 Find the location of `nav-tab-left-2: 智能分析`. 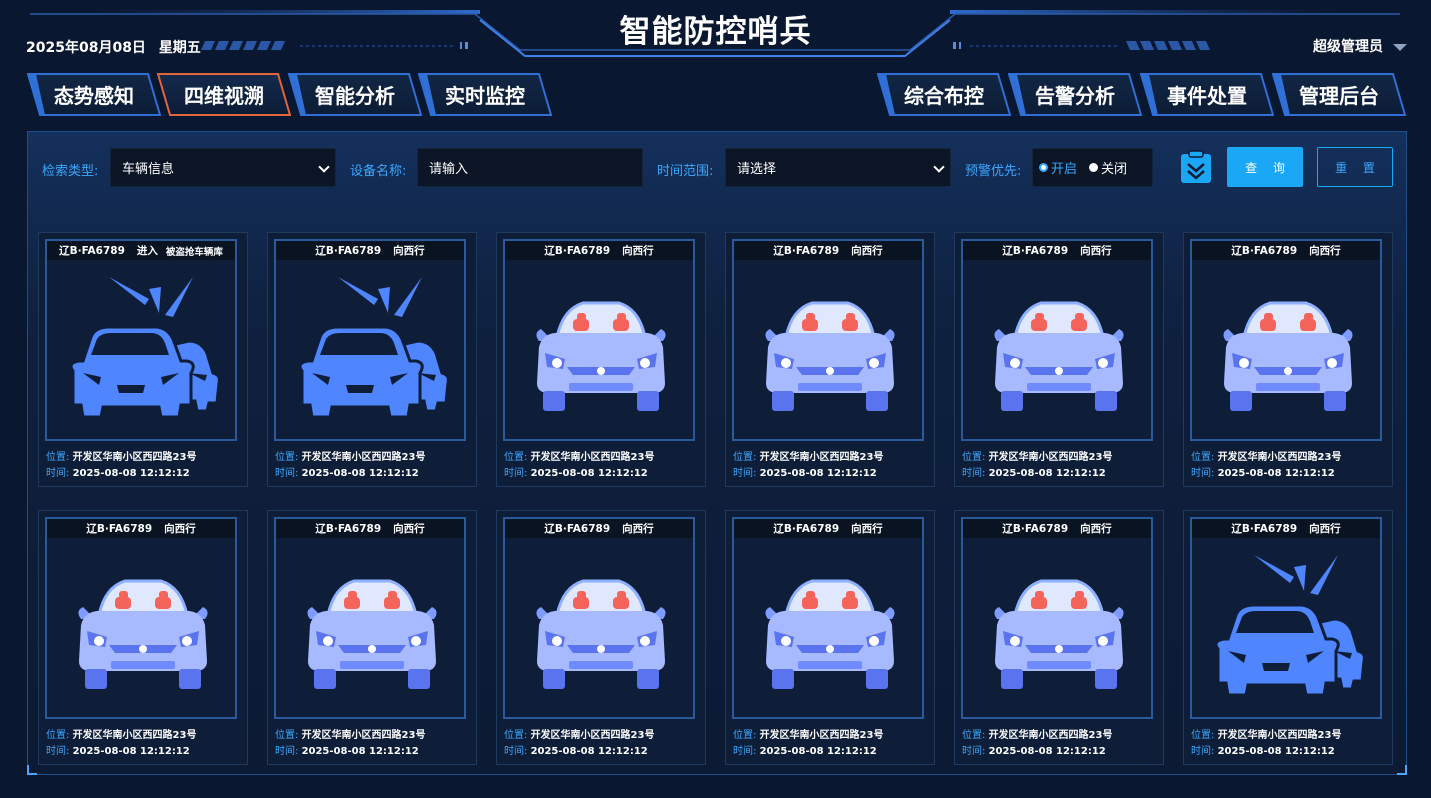

nav-tab-left-2: 智能分析 is located at coordinates (355, 94).